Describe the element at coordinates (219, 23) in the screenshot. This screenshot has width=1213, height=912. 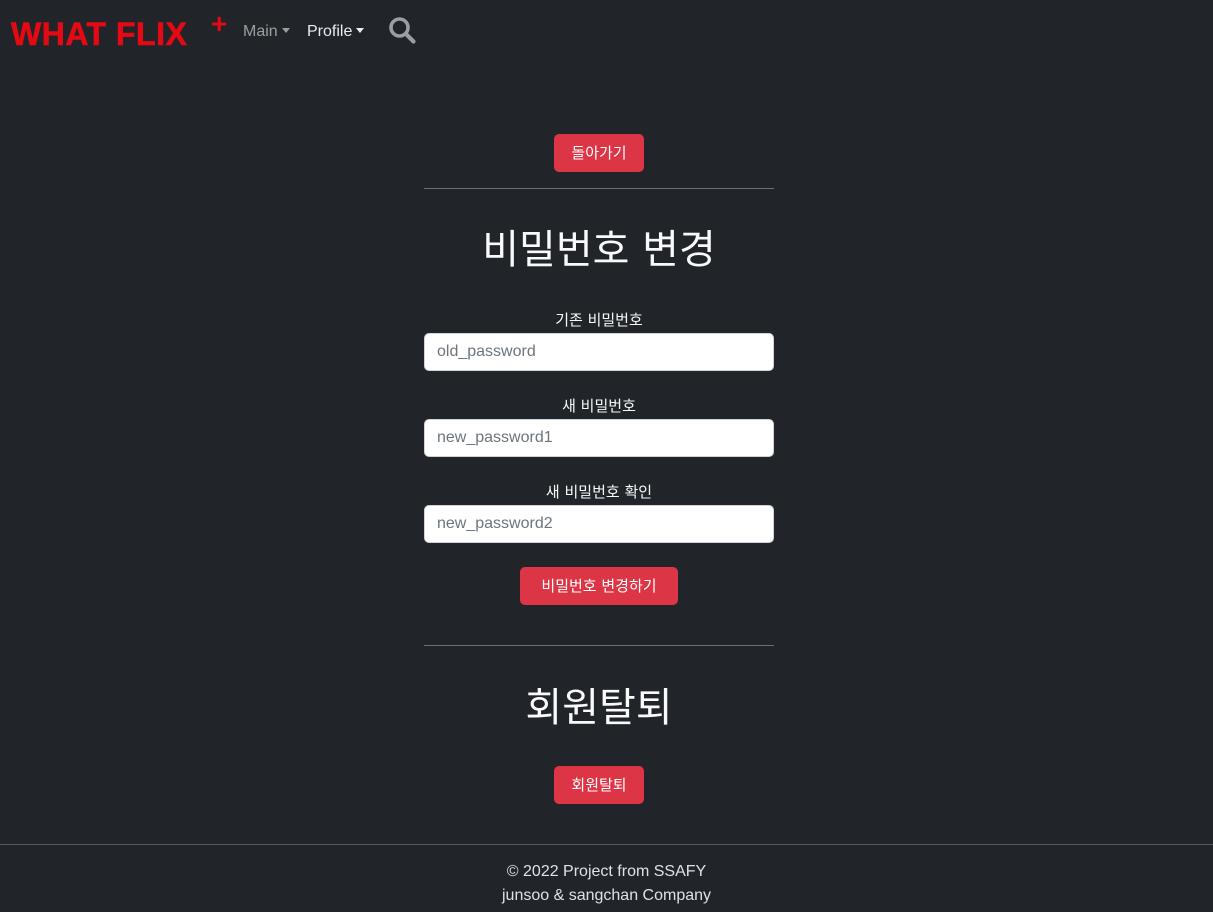
I see `brand-plus-mark: +` at that location.